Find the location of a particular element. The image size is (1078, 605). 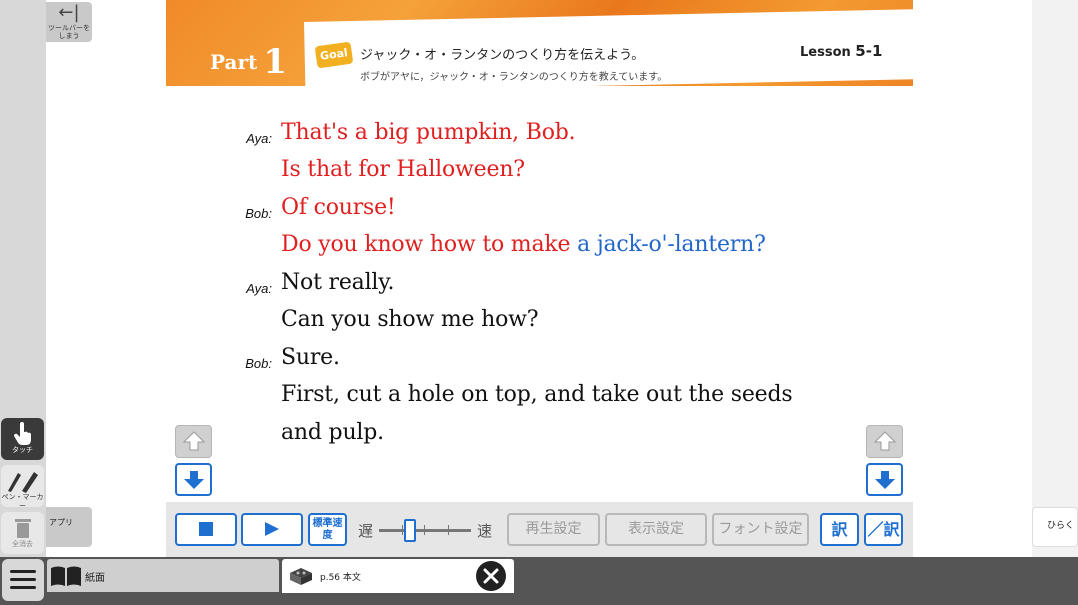

bottom-tab-bar: 紙面 p.56 本文 is located at coordinates (539, 581).